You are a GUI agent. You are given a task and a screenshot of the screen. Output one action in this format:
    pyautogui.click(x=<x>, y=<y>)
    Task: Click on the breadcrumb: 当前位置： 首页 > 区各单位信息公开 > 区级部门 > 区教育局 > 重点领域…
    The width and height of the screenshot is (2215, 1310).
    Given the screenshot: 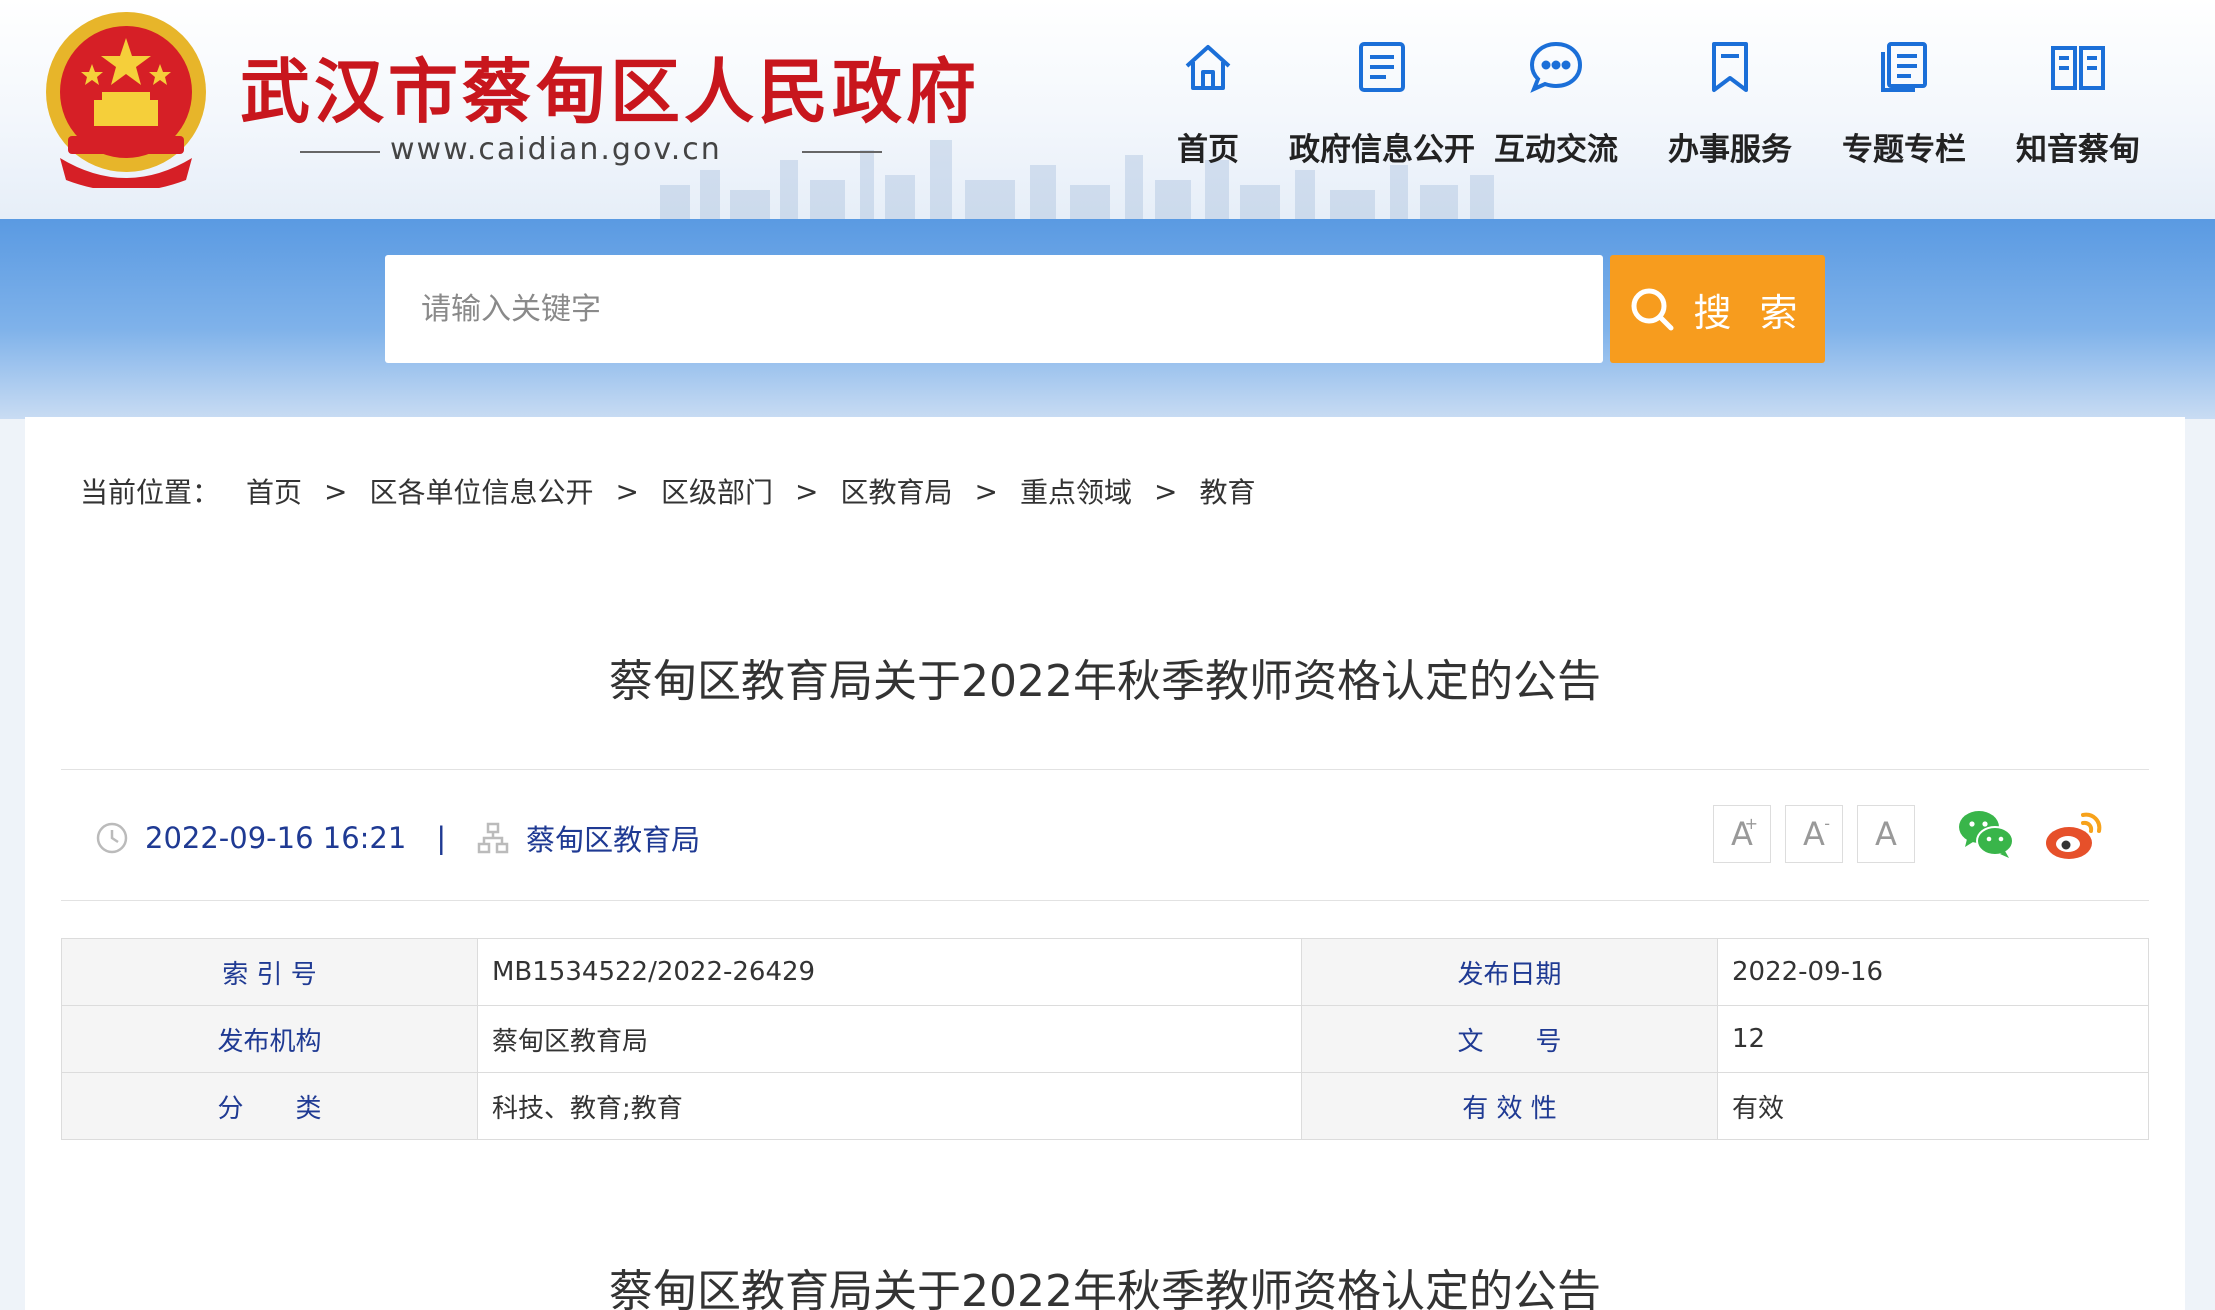 What is the action you would take?
    pyautogui.click(x=667, y=491)
    